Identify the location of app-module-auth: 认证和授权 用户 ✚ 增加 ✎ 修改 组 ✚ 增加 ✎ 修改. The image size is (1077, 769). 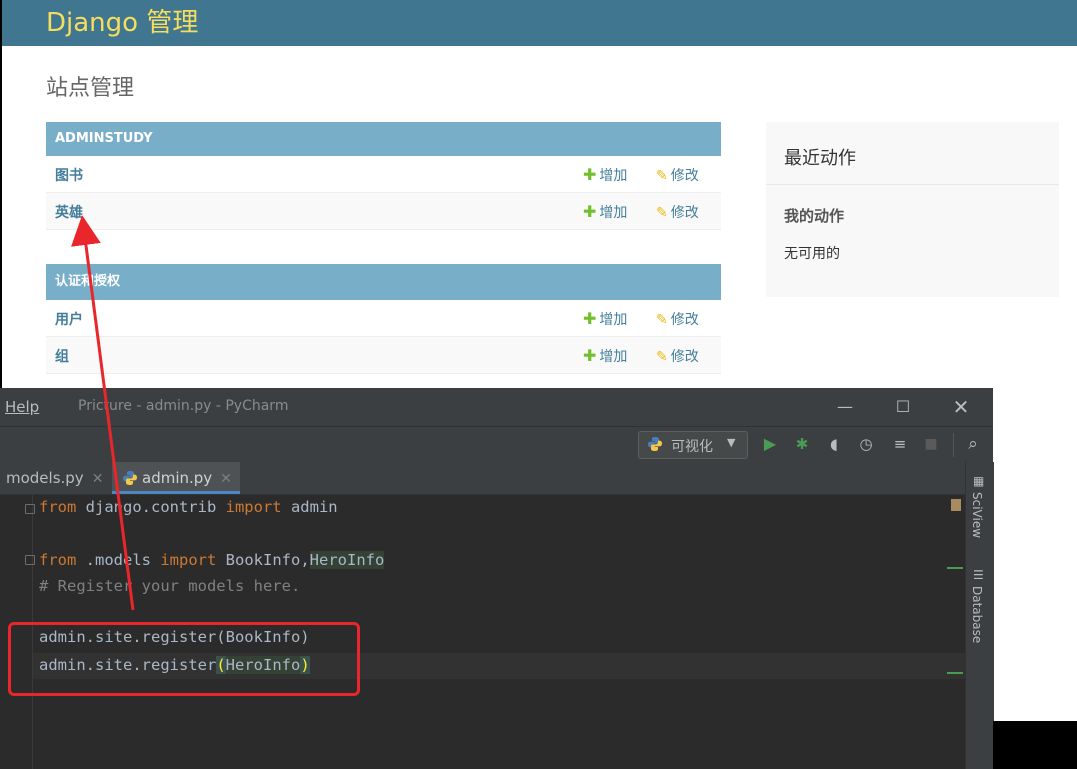
(383, 319).